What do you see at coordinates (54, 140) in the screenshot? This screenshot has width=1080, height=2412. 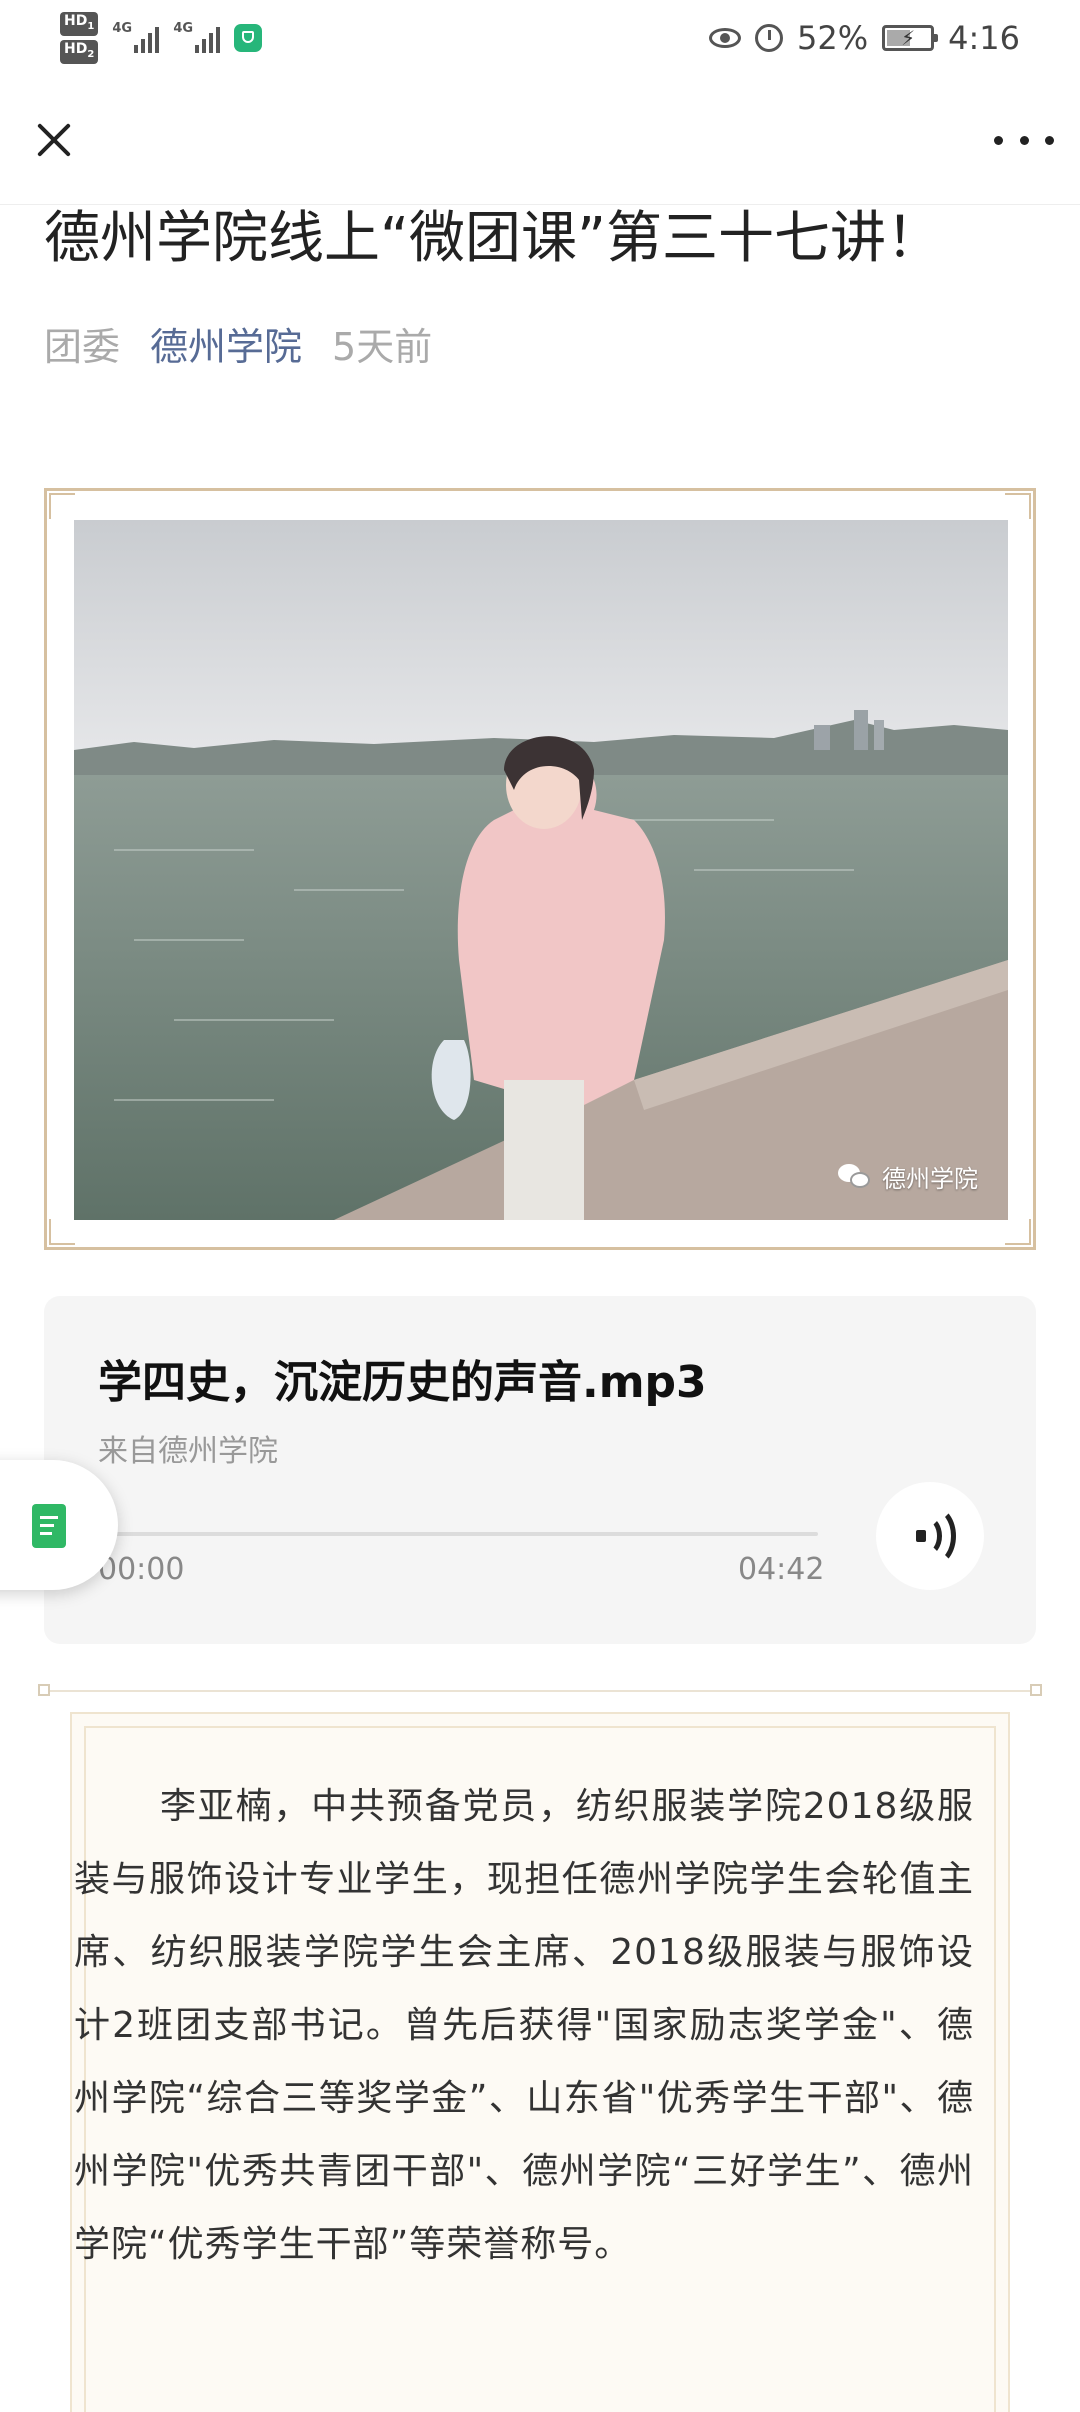 I see `close-icon` at bounding box center [54, 140].